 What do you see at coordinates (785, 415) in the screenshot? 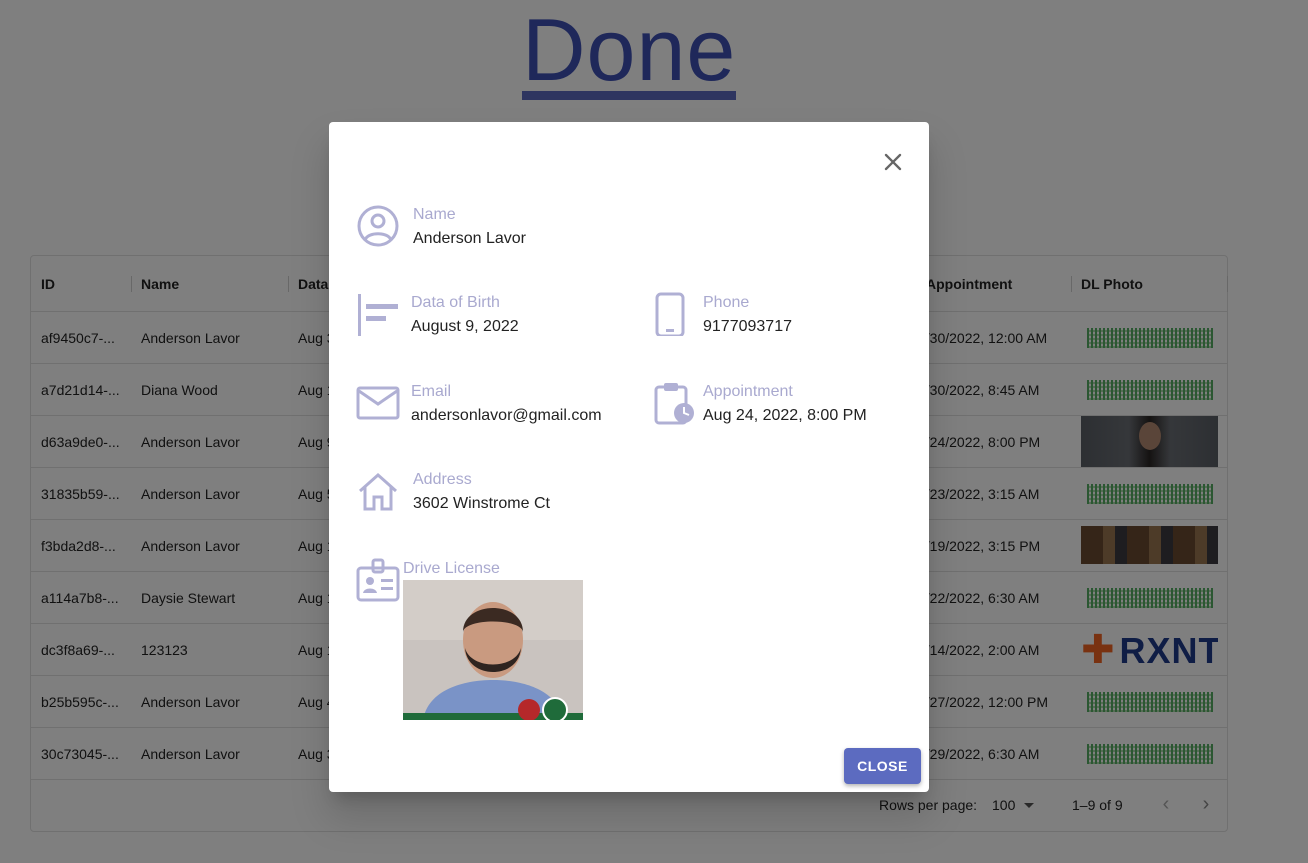
I see `field-value: Aug 24, 2022, 8:00 PM` at bounding box center [785, 415].